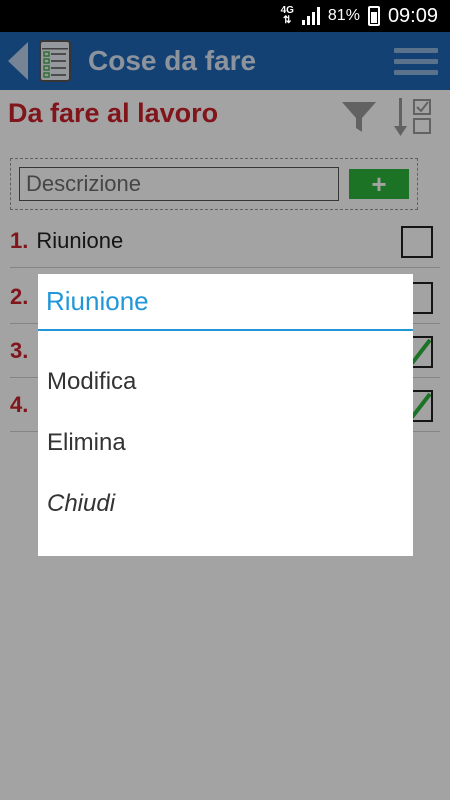 The width and height of the screenshot is (450, 800). What do you see at coordinates (287, 15) in the screenshot?
I see `network-indicator: 4G ⇅` at bounding box center [287, 15].